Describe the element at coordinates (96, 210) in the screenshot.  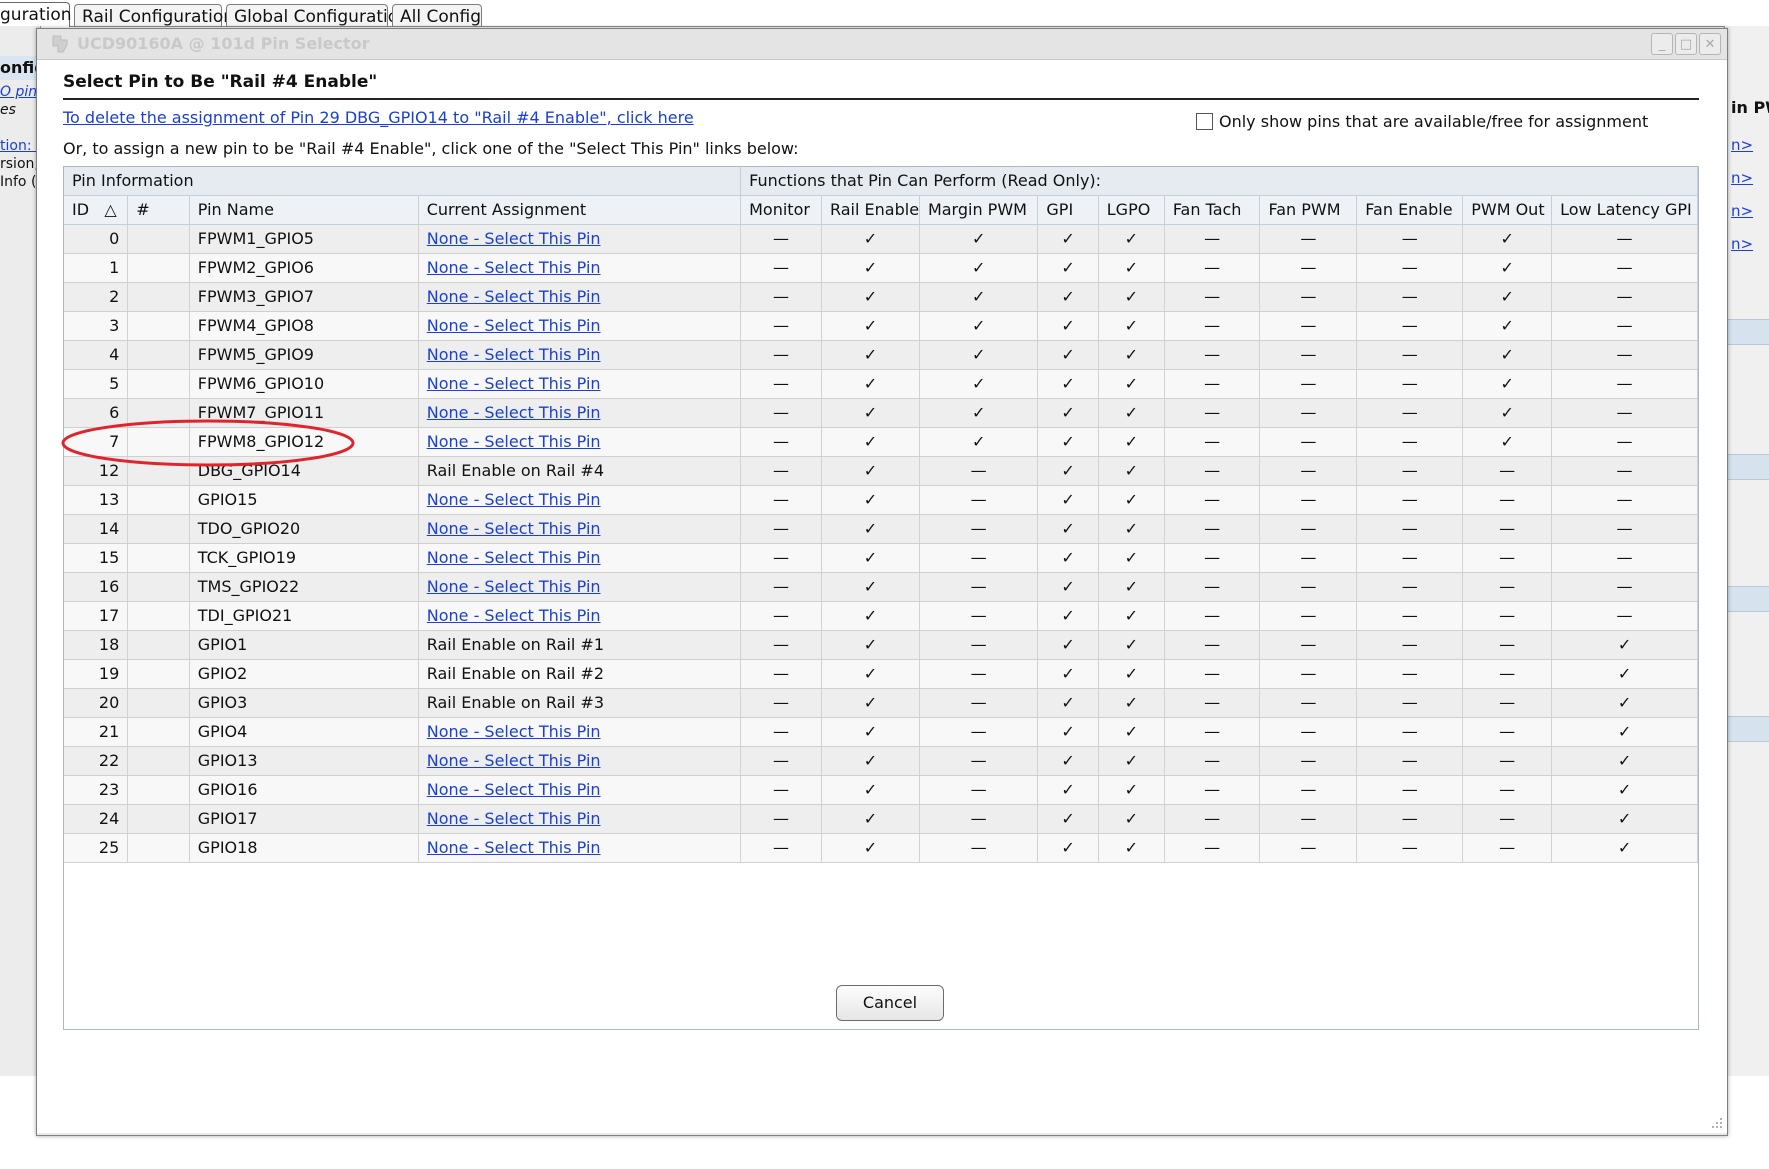
I see `column-header-id: ID △` at that location.